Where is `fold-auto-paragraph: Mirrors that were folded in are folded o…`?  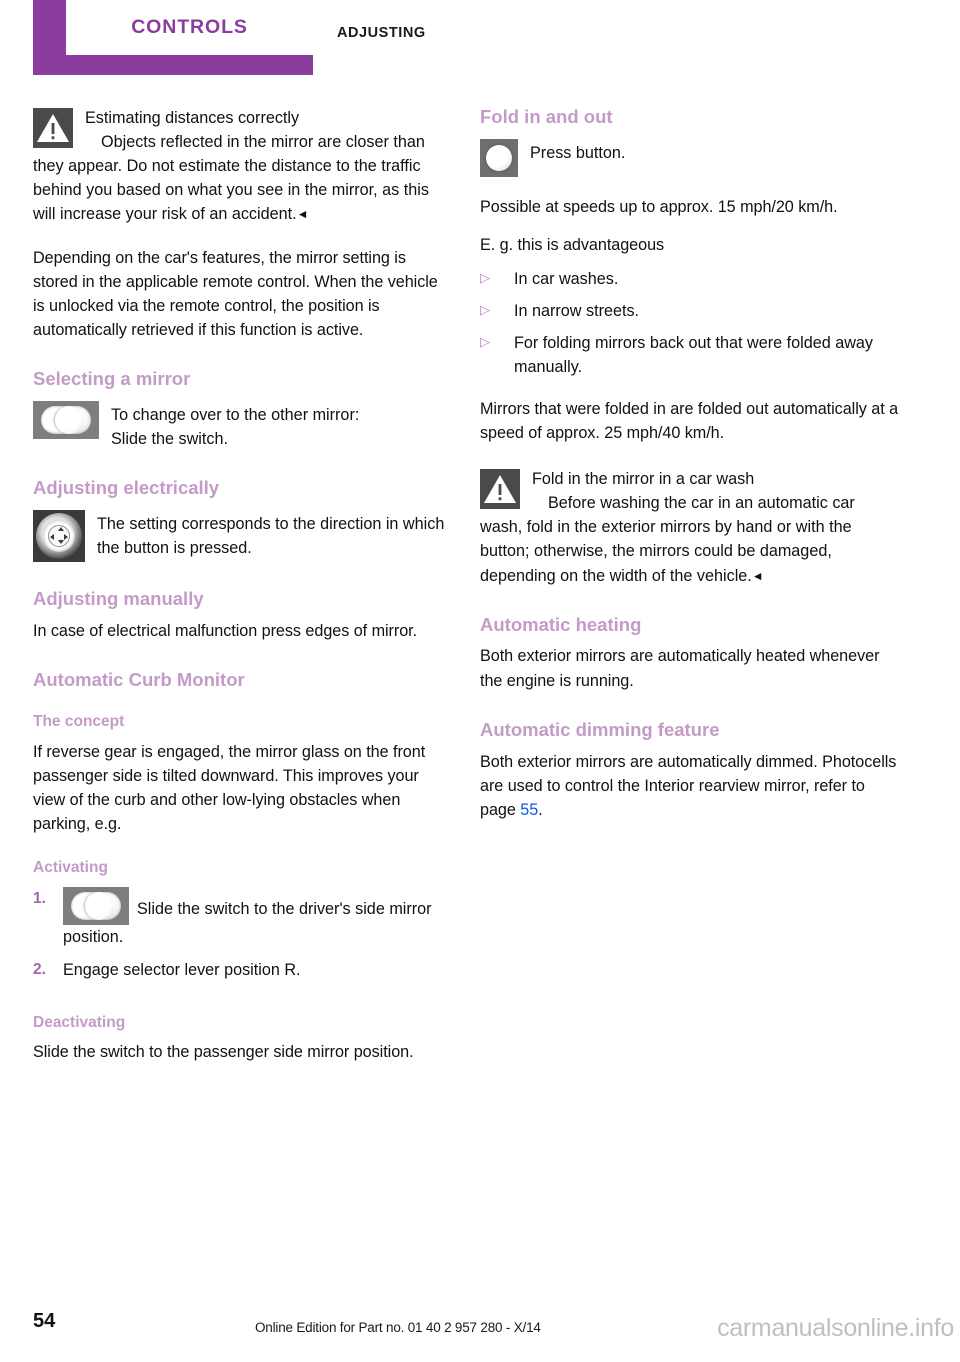
fold-auto-paragraph: Mirrors that were folded in are folded o… is located at coordinates (689, 421).